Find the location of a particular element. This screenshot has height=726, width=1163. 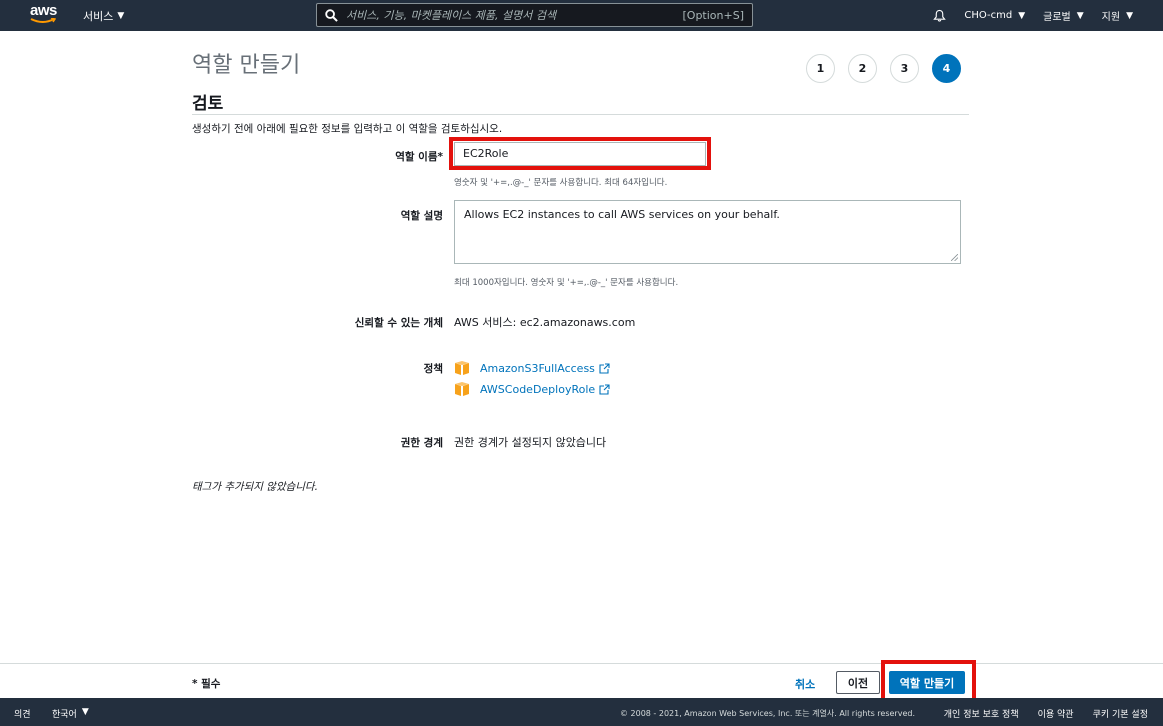

aws-logo: aws is located at coordinates (44, 15).